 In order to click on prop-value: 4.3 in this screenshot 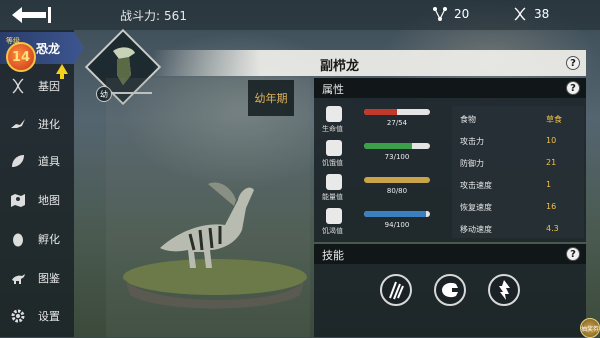, I will do `click(552, 228)`.